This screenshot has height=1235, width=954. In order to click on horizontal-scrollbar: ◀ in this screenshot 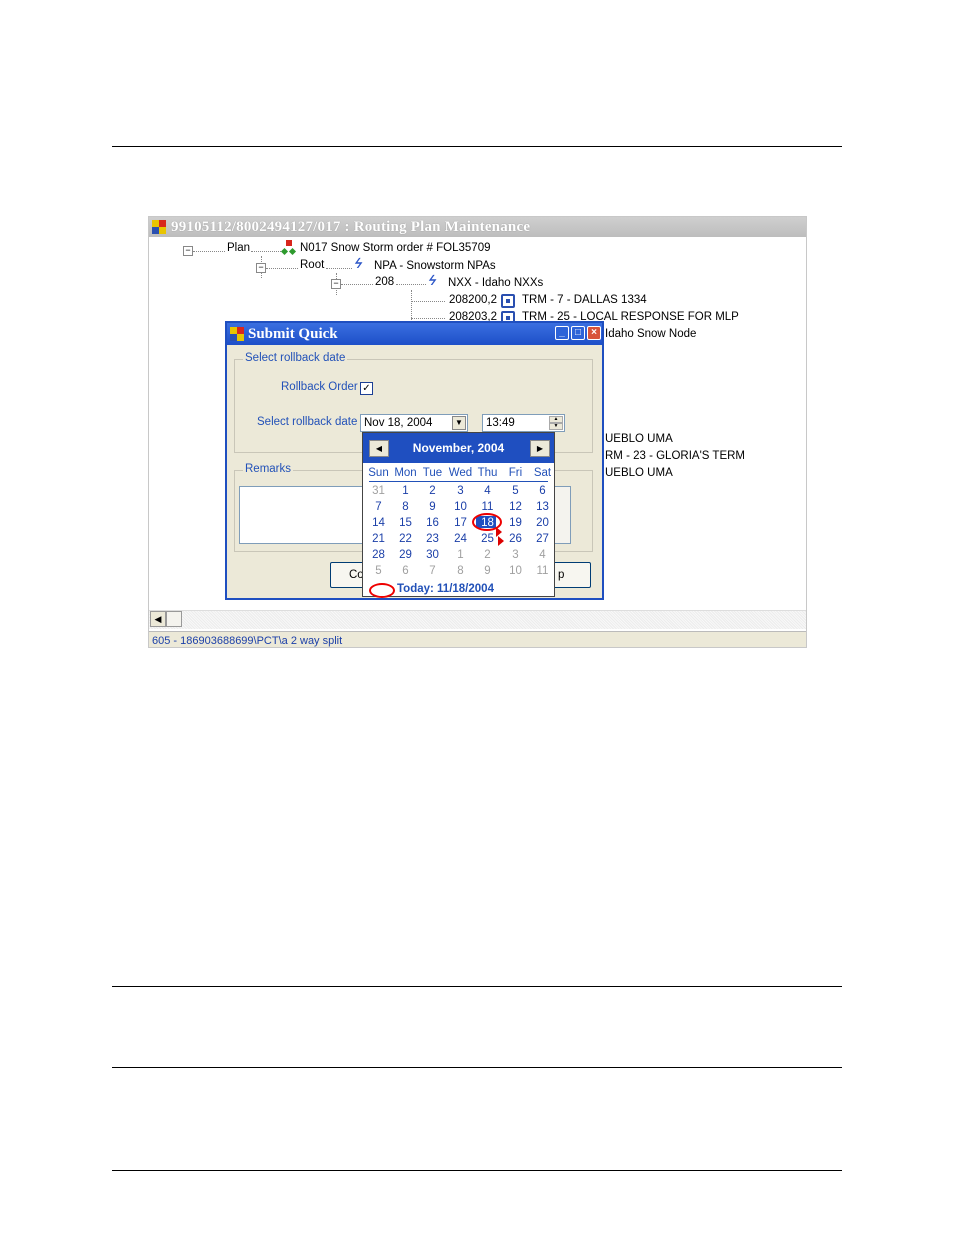, I will do `click(477, 619)`.